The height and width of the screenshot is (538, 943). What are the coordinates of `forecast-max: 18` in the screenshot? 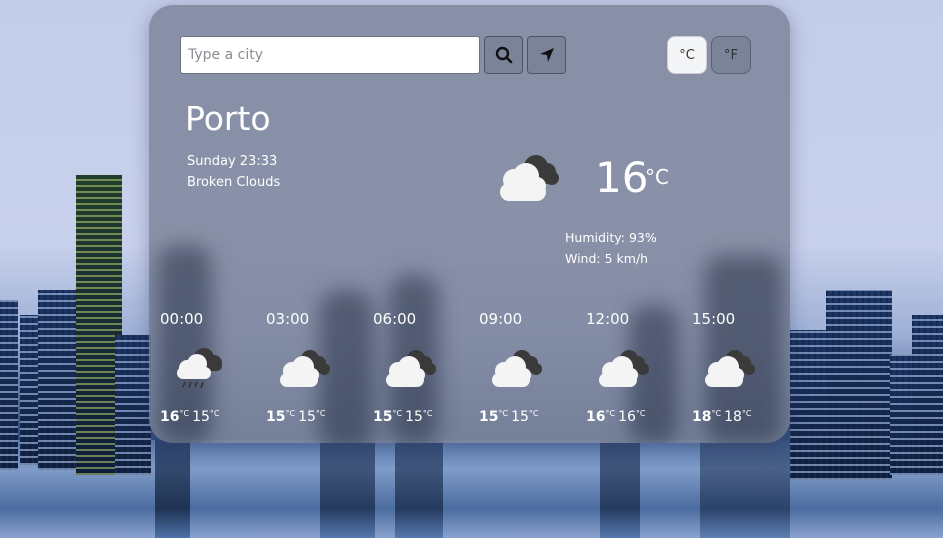 It's located at (702, 417).